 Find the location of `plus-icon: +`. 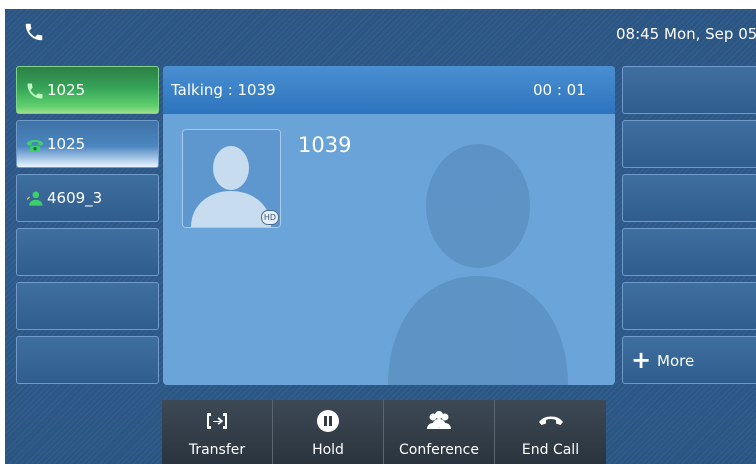

plus-icon: + is located at coordinates (641, 360).